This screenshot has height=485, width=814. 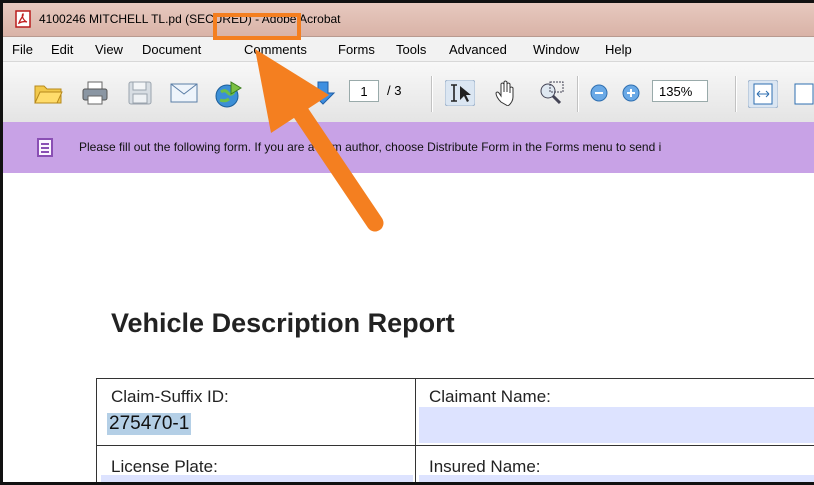 What do you see at coordinates (319, 140) in the screenshot?
I see `annotation-arrow-icon` at bounding box center [319, 140].